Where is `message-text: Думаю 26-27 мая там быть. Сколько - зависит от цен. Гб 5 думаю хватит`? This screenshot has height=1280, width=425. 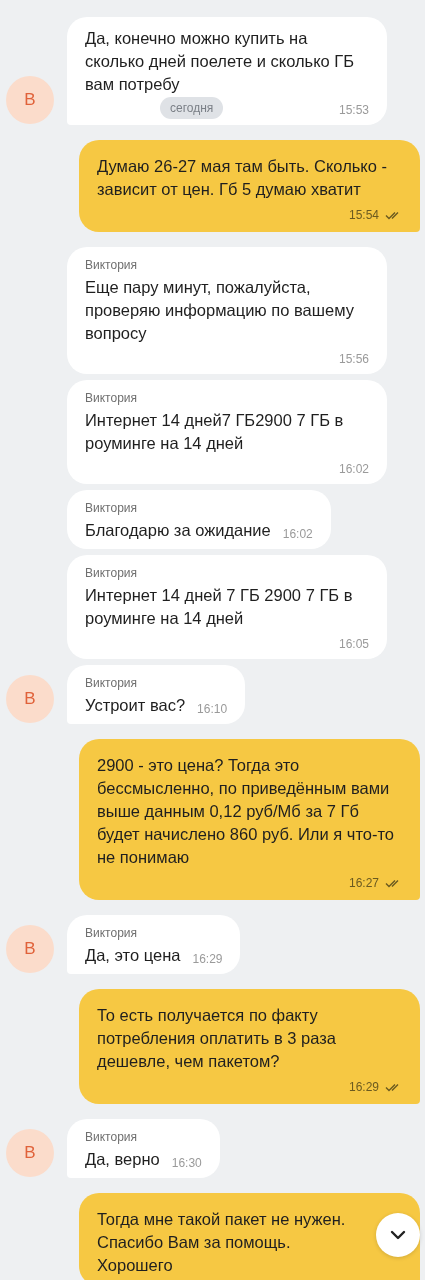 message-text: Думаю 26-27 мая там быть. Сколько - зависит от цен. Гб 5 думаю хватит is located at coordinates (243, 178).